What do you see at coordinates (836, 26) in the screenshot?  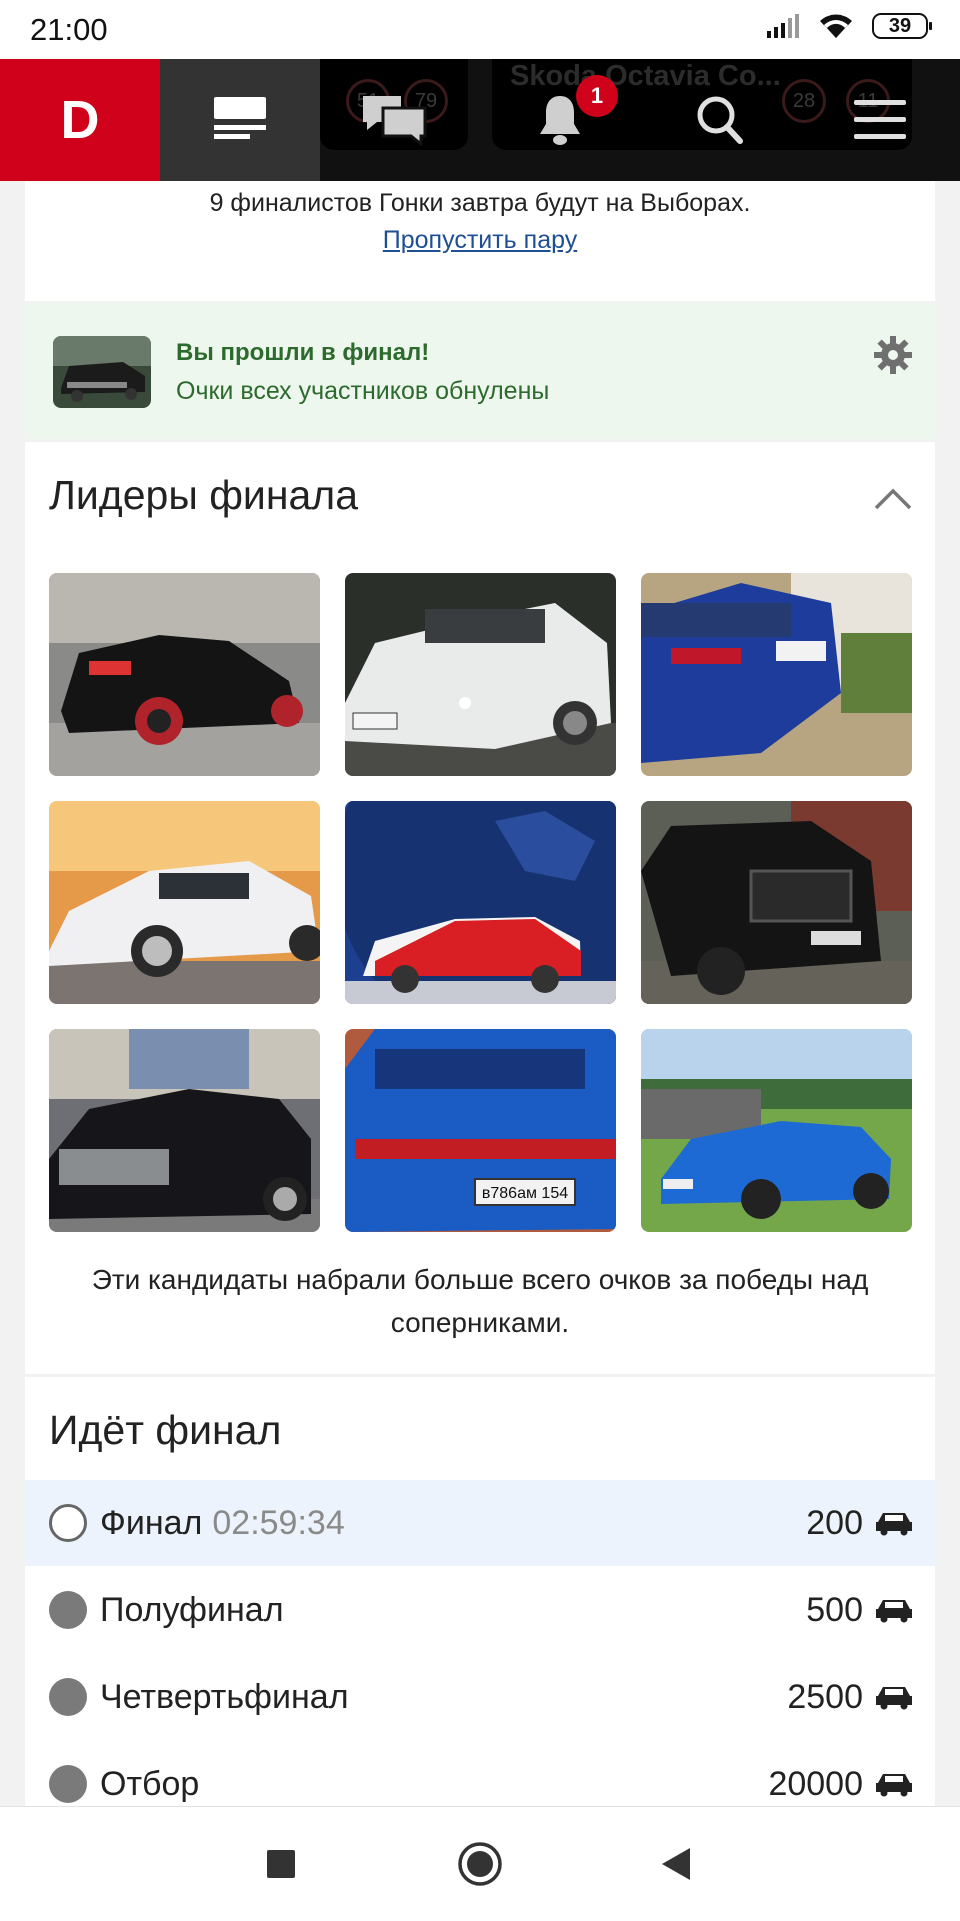 I see `wifi-icon` at bounding box center [836, 26].